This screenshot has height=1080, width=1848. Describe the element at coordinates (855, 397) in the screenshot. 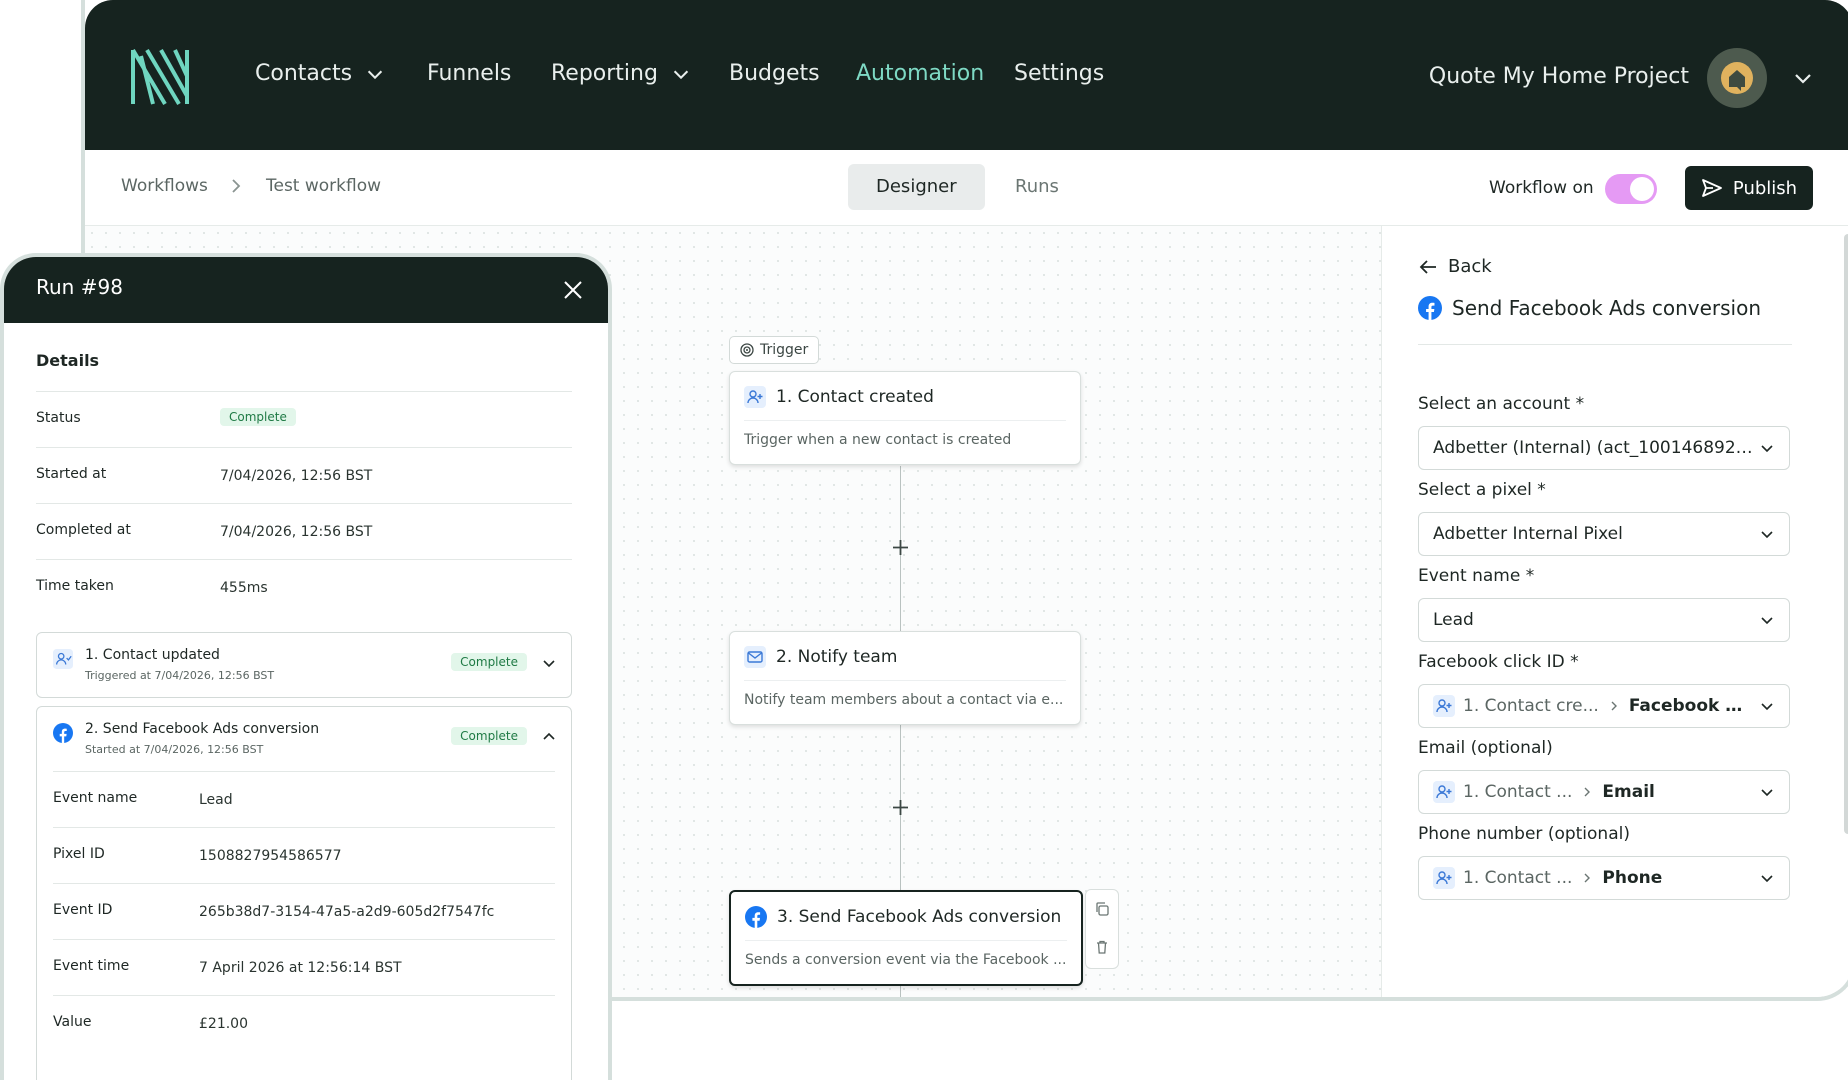

I see `node-title-text: 1. Contact created` at that location.